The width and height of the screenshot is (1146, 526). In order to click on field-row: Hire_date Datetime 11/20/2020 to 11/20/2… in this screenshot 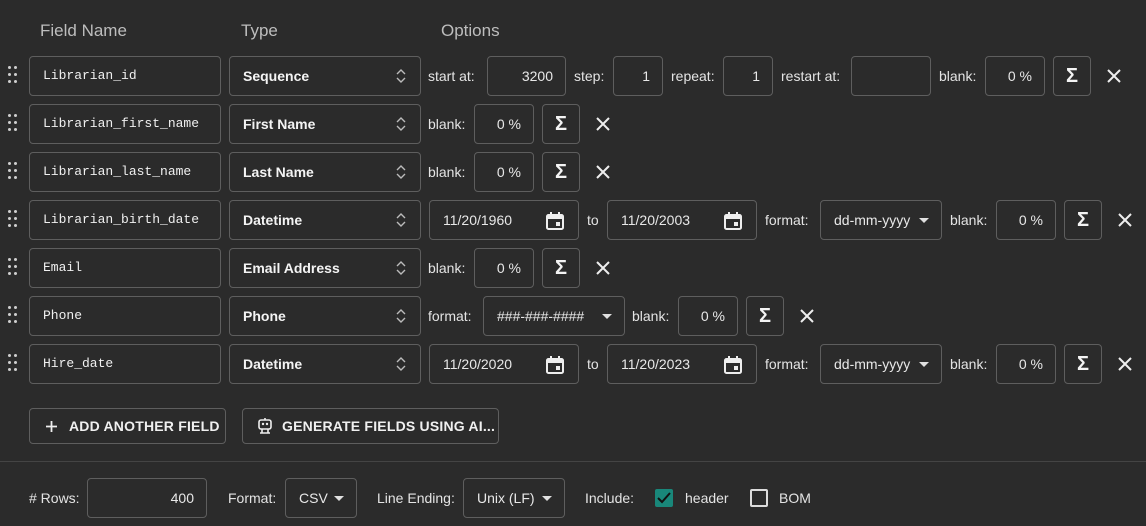, I will do `click(573, 364)`.